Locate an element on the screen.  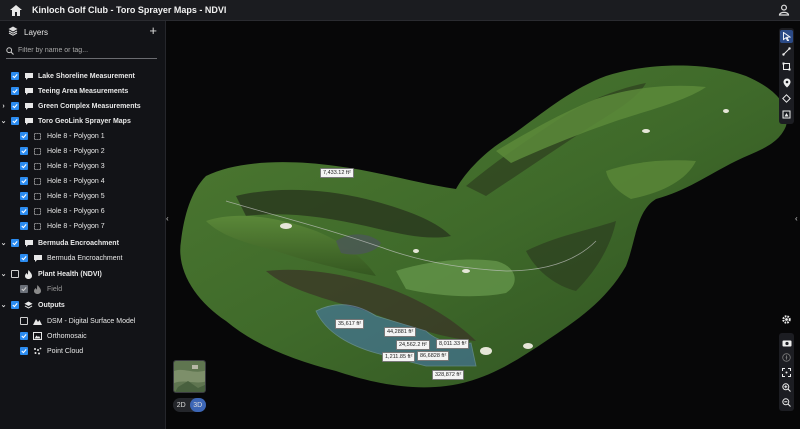
layer-plant-health: ⌄ Plant Health (NDVI) is located at coordinates (51, 274).